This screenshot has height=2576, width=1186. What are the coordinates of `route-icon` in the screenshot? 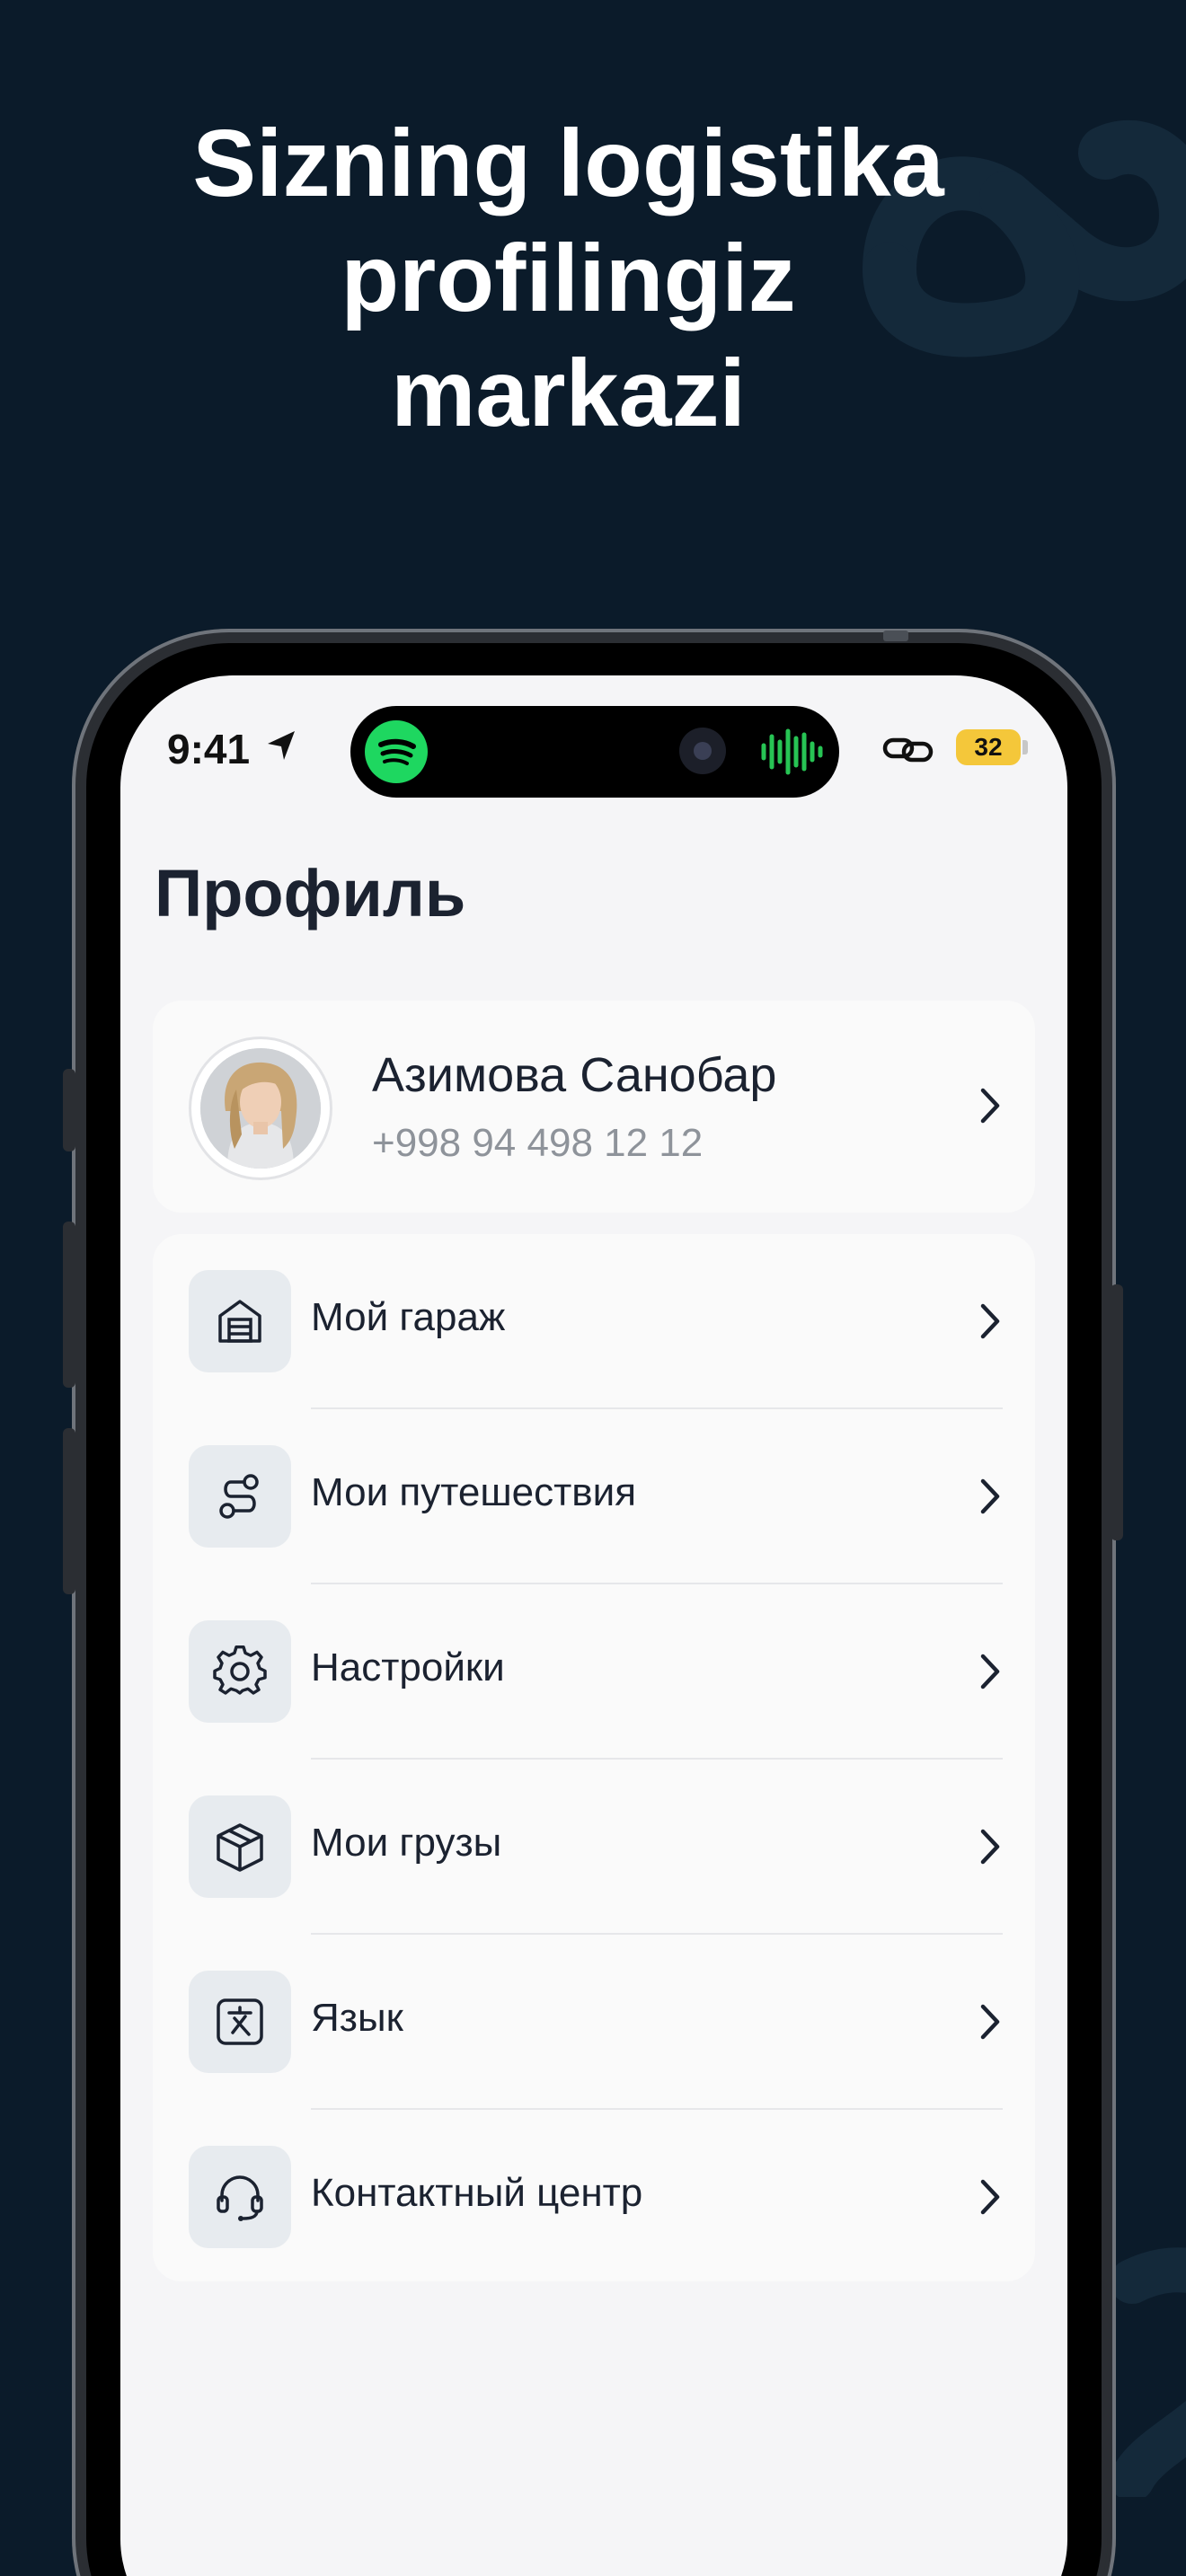 It's located at (239, 1496).